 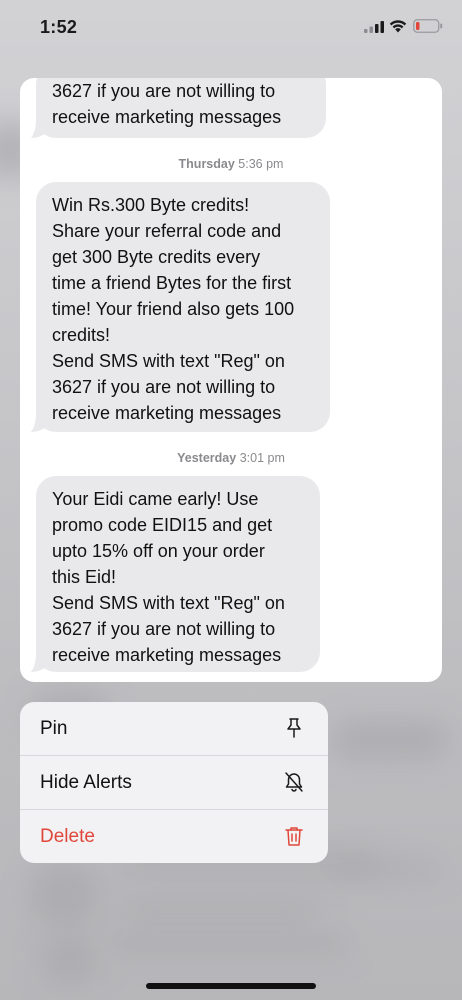 I want to click on message-line: time! Your friend also gets 100, so click(x=173, y=309).